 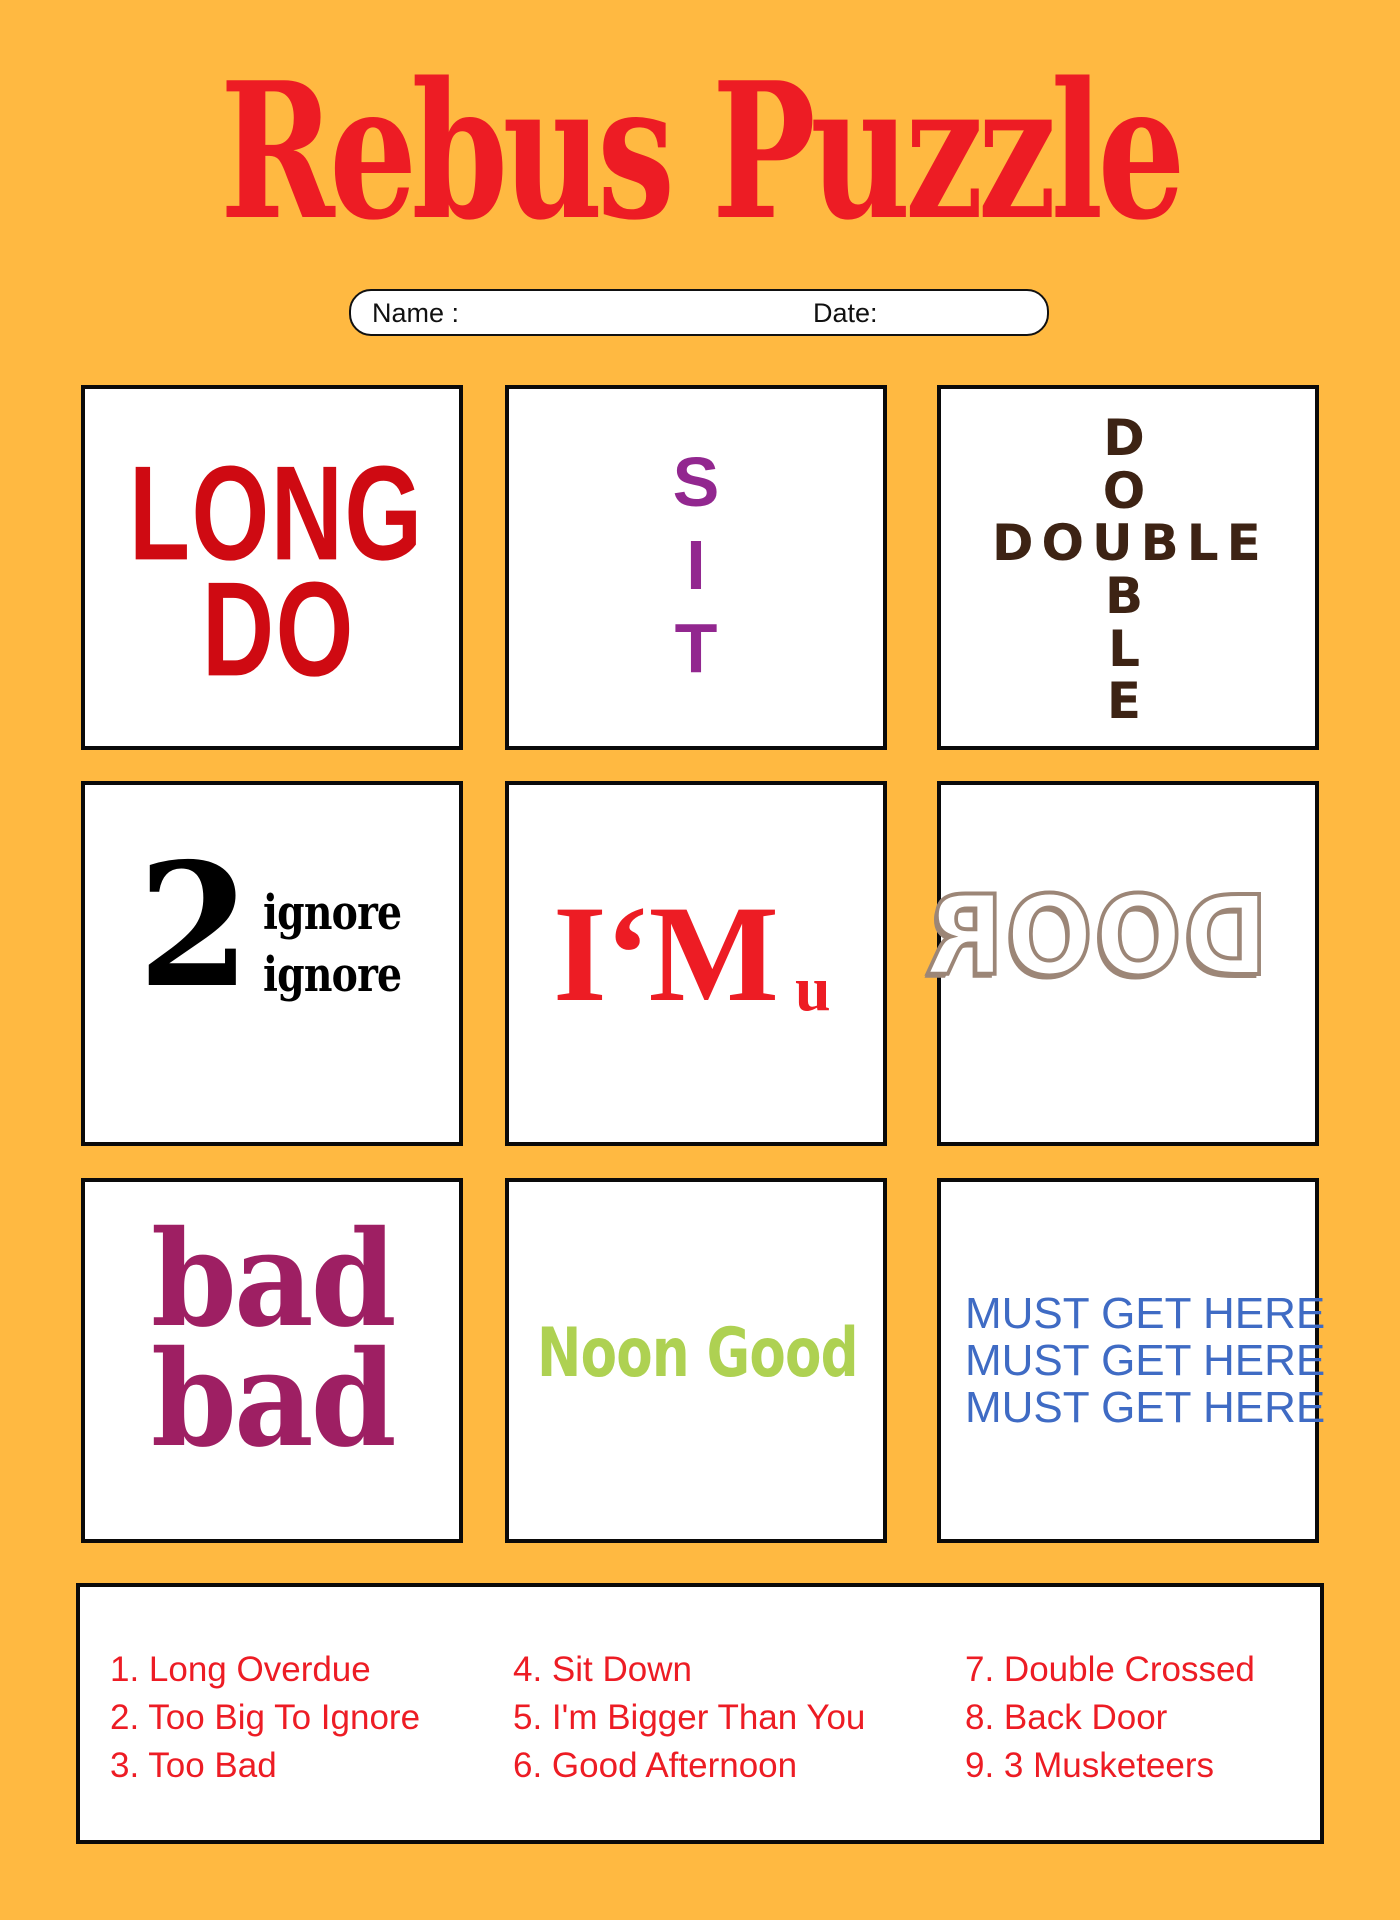 I want to click on answer-item: 8. Back Door, so click(x=1066, y=1717).